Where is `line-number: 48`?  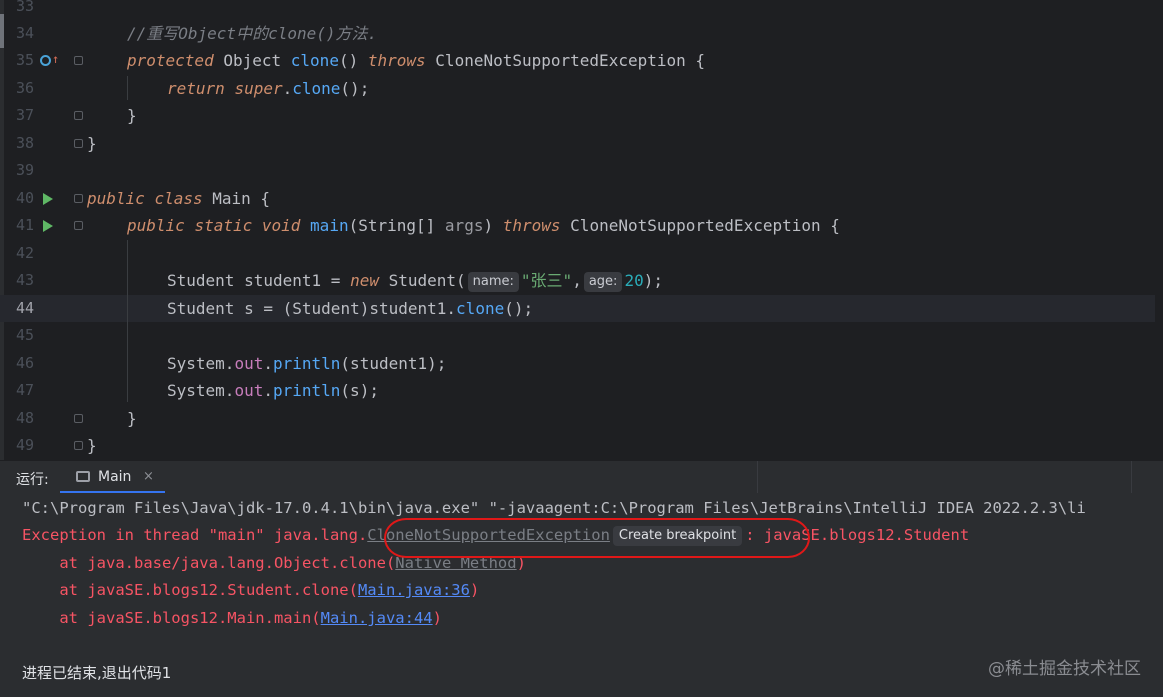 line-number: 48 is located at coordinates (24, 418).